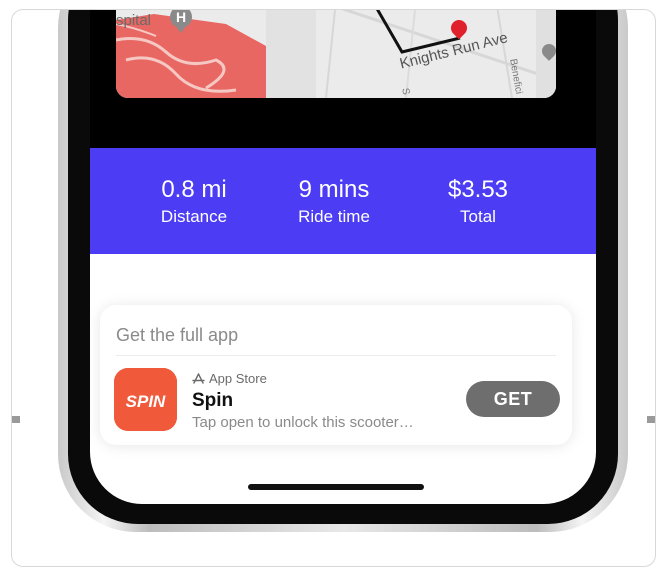 The image size is (666, 576). What do you see at coordinates (213, 400) in the screenshot?
I see `app-name: Spin` at bounding box center [213, 400].